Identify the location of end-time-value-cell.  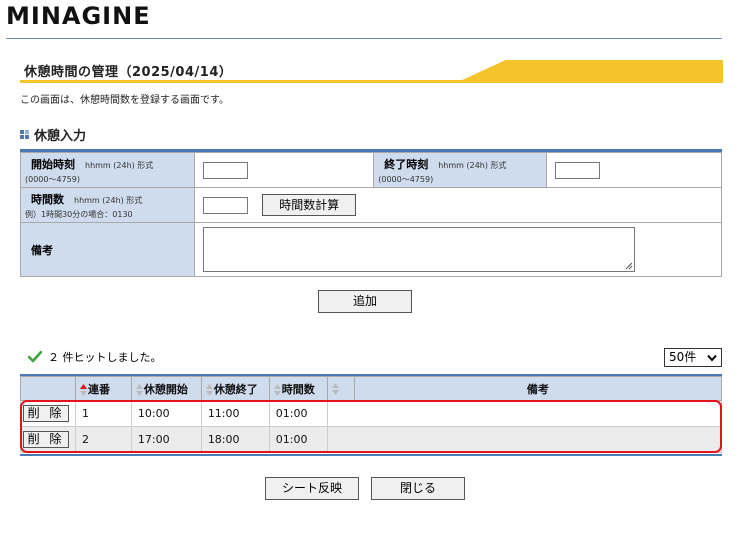
(634, 170).